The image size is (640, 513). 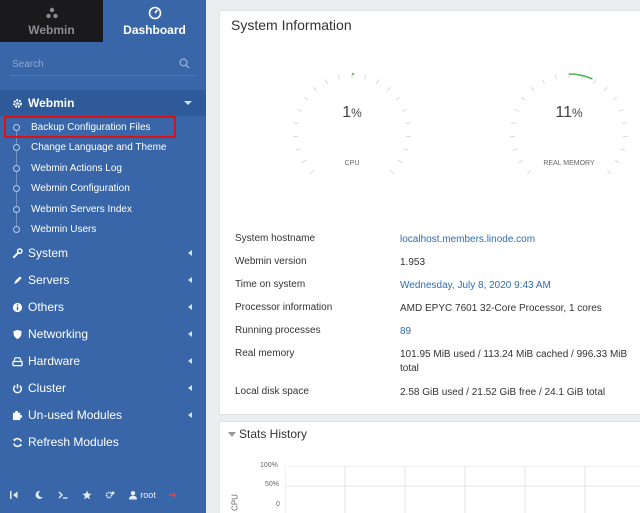 I want to click on sidebar-section-webmin: Webmin, so click(x=103, y=103).